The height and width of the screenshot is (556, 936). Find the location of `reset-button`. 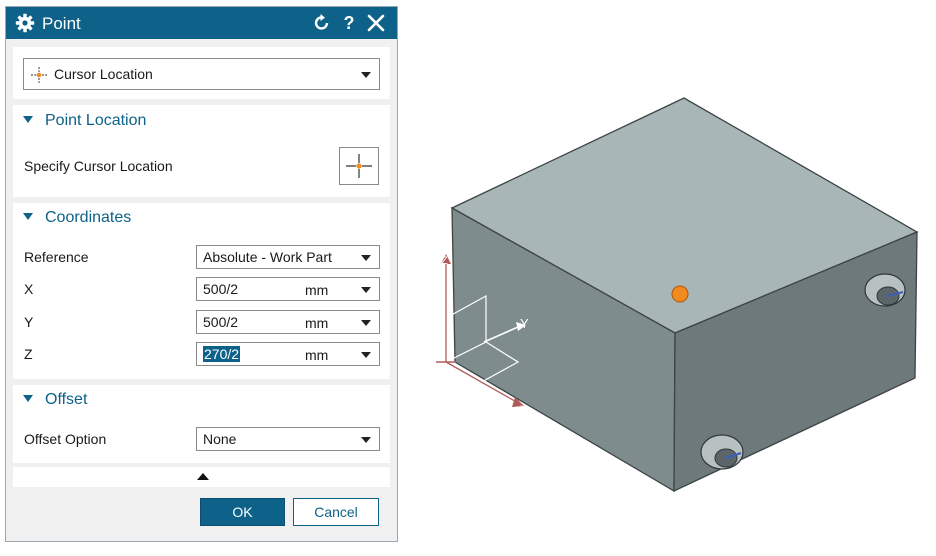

reset-button is located at coordinates (322, 23).